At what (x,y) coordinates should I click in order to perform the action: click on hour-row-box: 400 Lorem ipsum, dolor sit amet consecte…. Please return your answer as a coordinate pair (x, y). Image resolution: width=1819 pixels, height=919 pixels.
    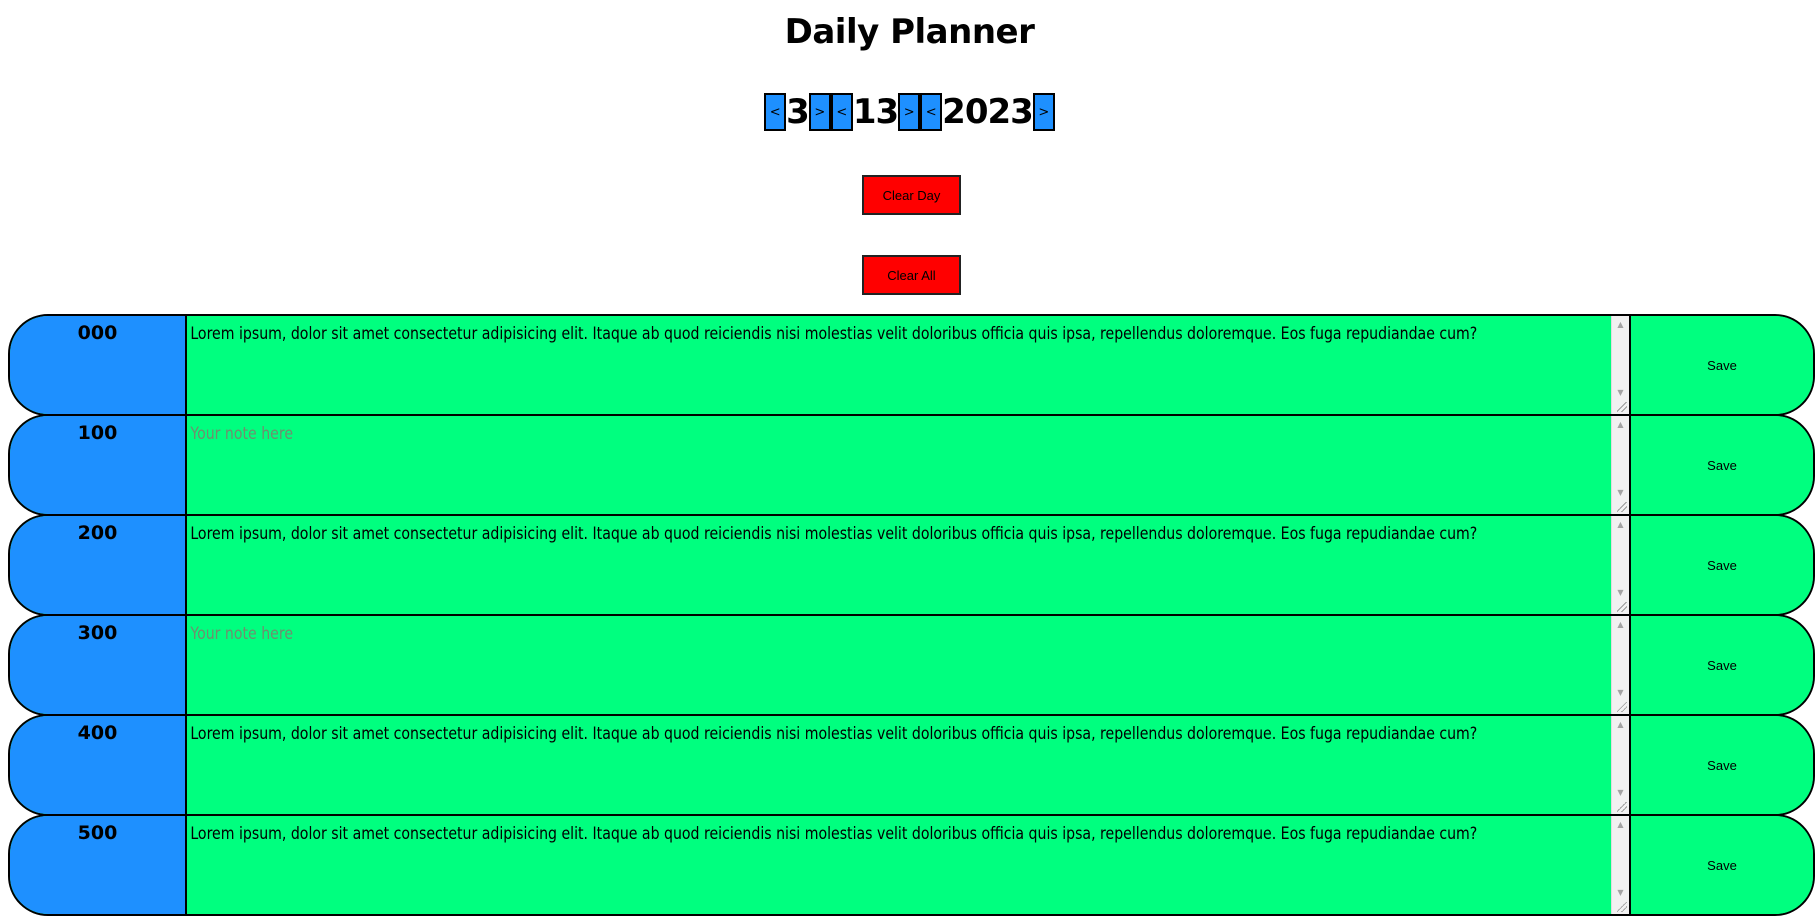
    Looking at the image, I should click on (911, 765).